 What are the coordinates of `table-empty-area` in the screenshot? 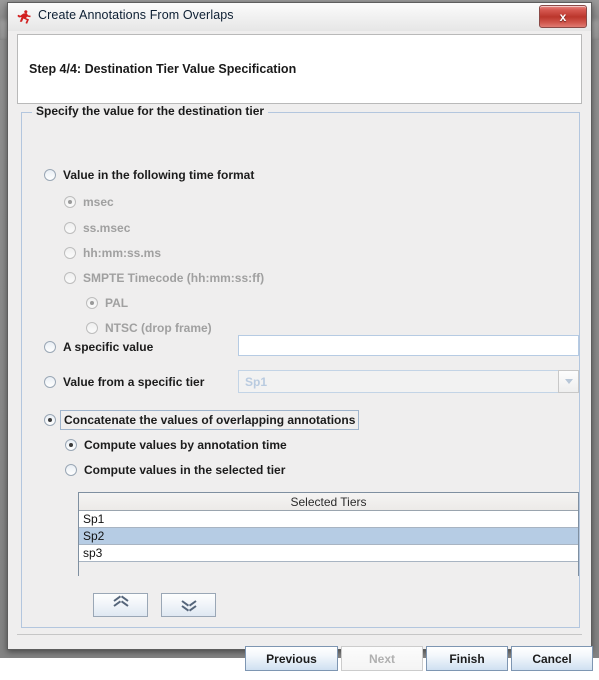 It's located at (328, 577).